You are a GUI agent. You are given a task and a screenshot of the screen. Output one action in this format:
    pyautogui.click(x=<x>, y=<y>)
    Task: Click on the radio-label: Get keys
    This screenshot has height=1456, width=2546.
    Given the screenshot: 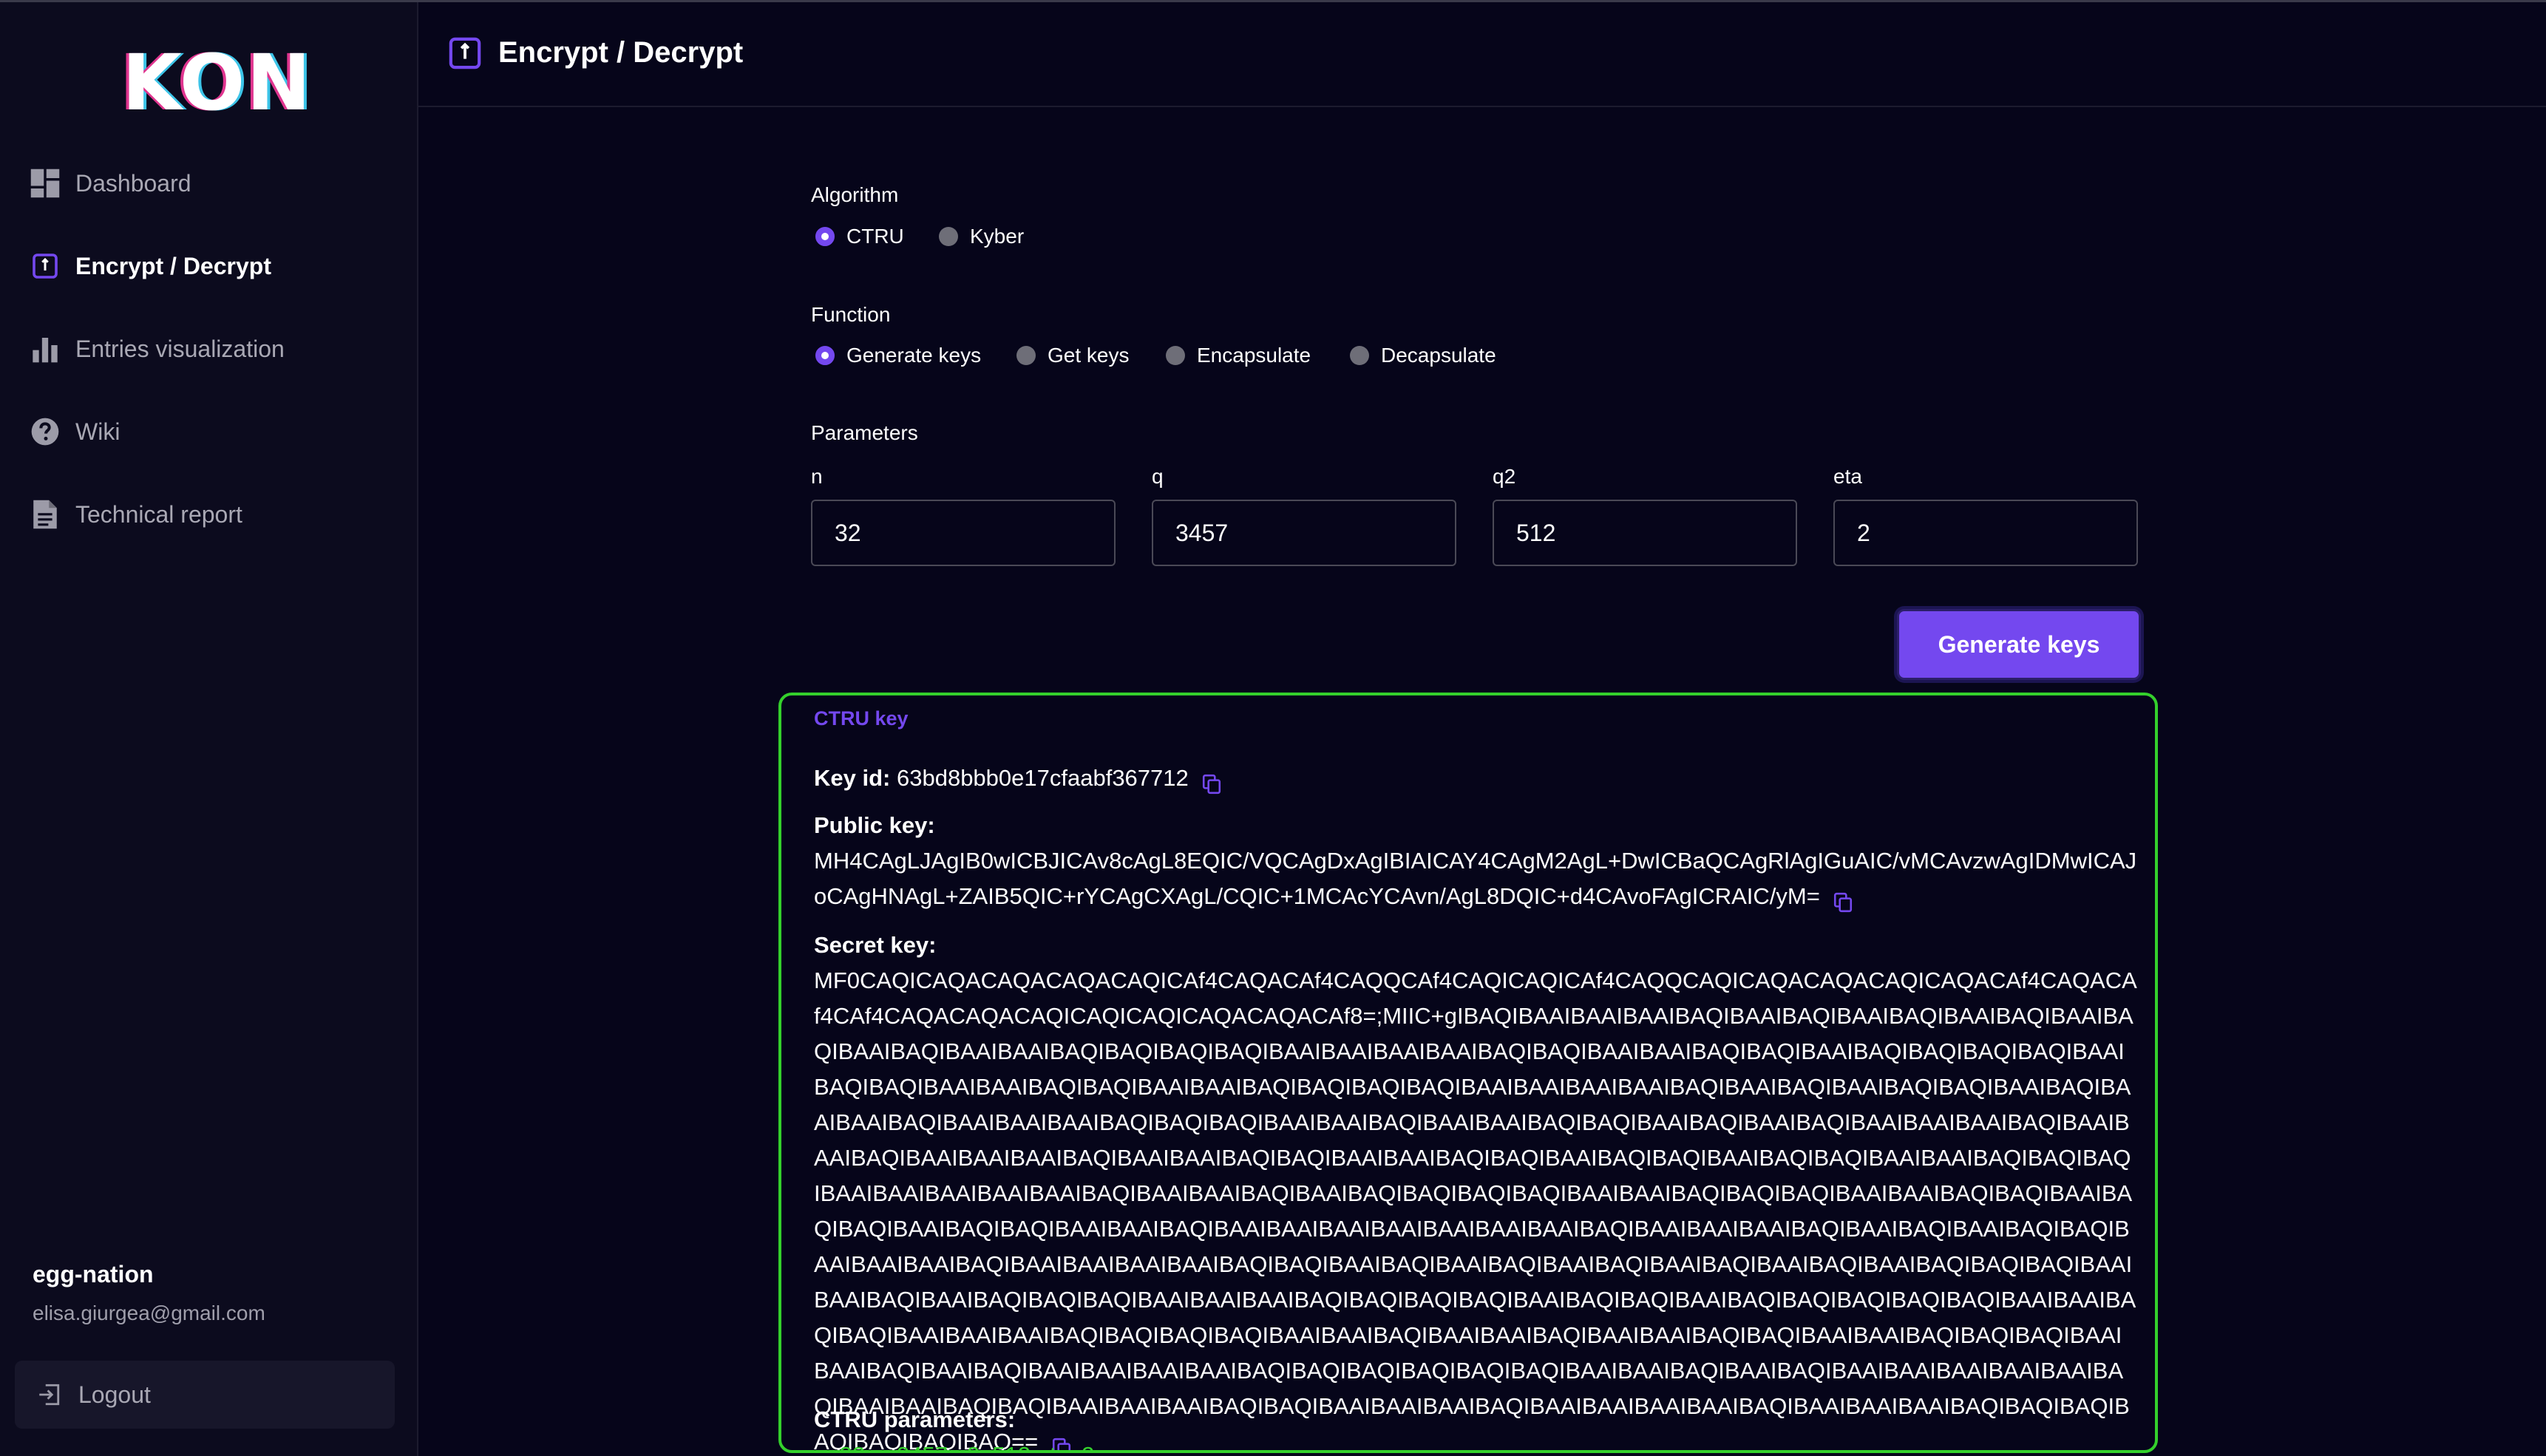 What is the action you would take?
    pyautogui.click(x=1089, y=355)
    